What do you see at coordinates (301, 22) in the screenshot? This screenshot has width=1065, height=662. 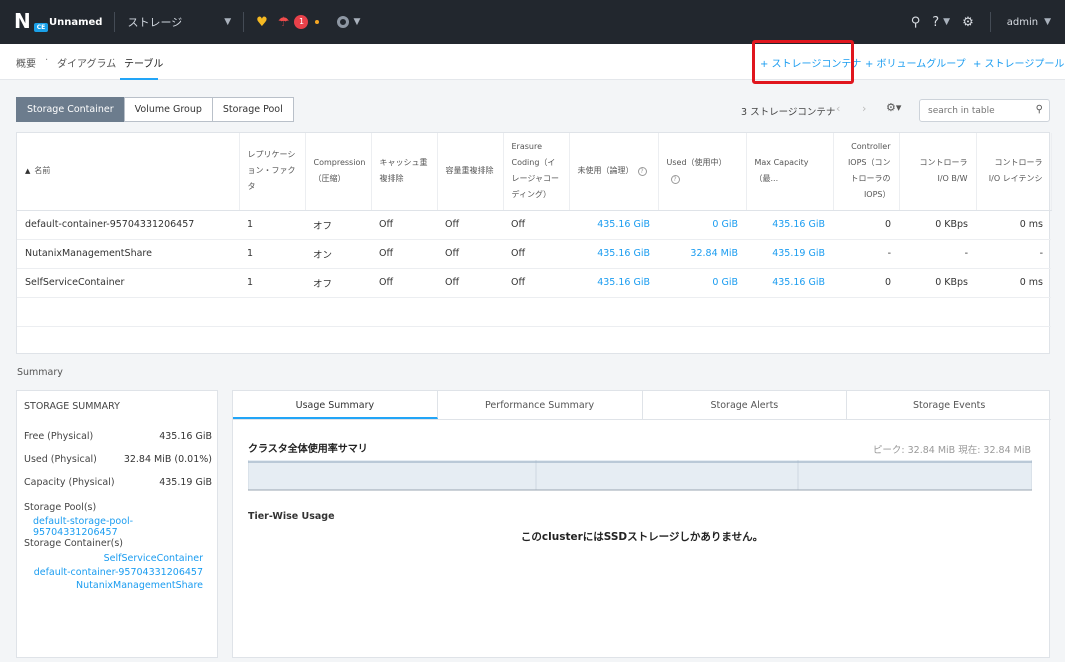 I see `alert-count-badge: 1` at bounding box center [301, 22].